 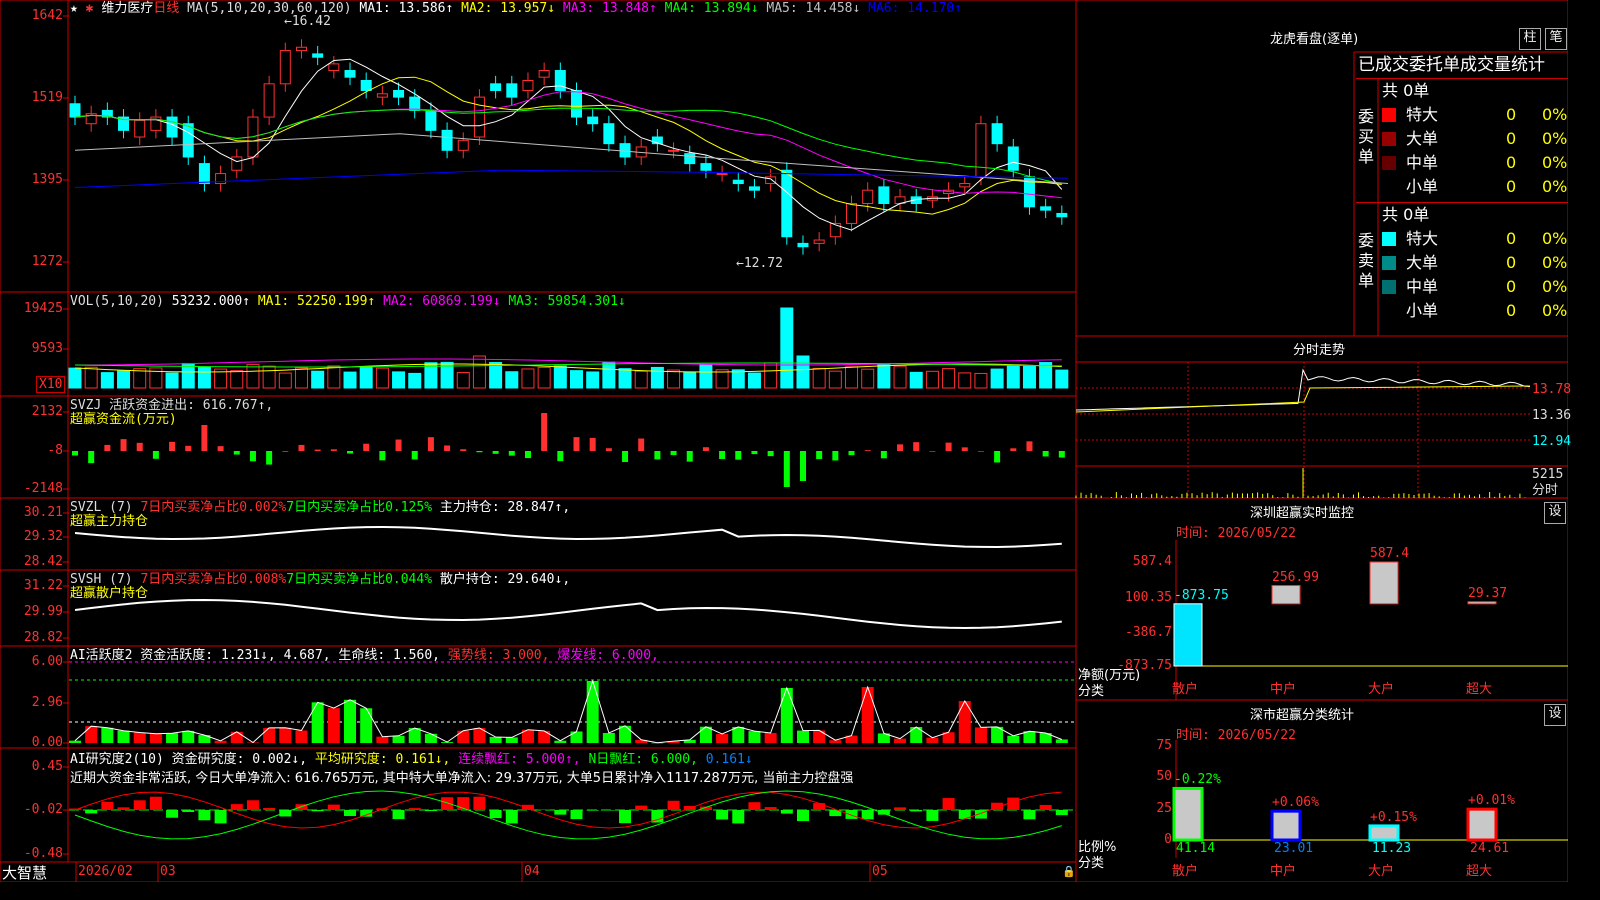 I want to click on net-amount-bar, so click(x=1384, y=583).